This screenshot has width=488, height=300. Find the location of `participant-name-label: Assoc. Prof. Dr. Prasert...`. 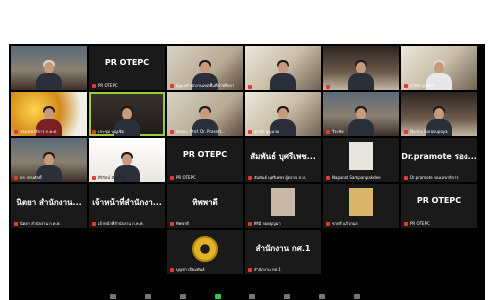

participant-name-label: Assoc. Prof. Dr. Prasert... is located at coordinates (205, 132).